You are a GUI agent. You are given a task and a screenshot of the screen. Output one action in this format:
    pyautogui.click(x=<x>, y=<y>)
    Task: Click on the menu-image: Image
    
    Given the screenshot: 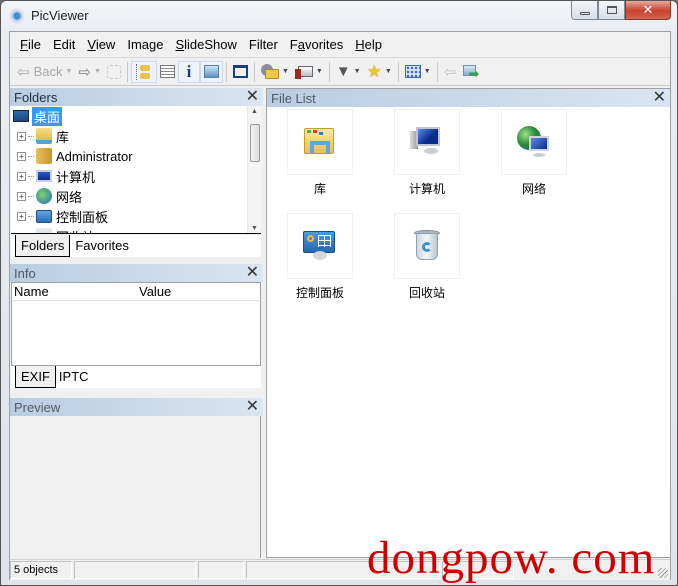 What is the action you would take?
    pyautogui.click(x=145, y=44)
    